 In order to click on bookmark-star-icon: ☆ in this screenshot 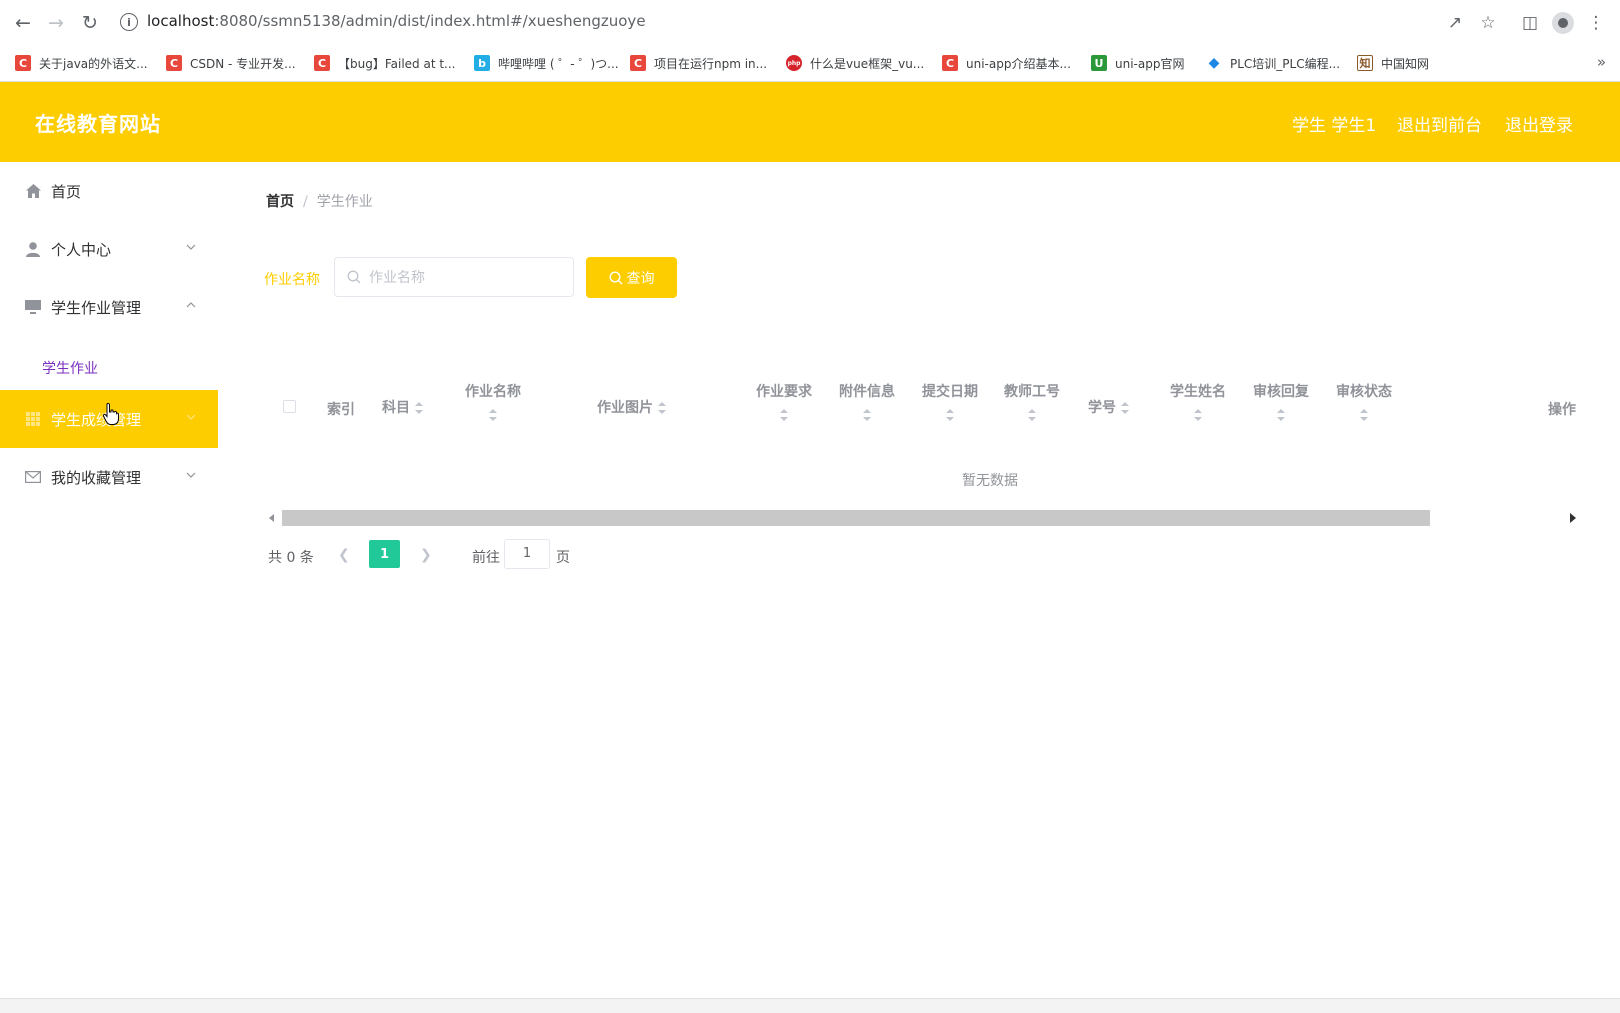, I will do `click(1488, 23)`.